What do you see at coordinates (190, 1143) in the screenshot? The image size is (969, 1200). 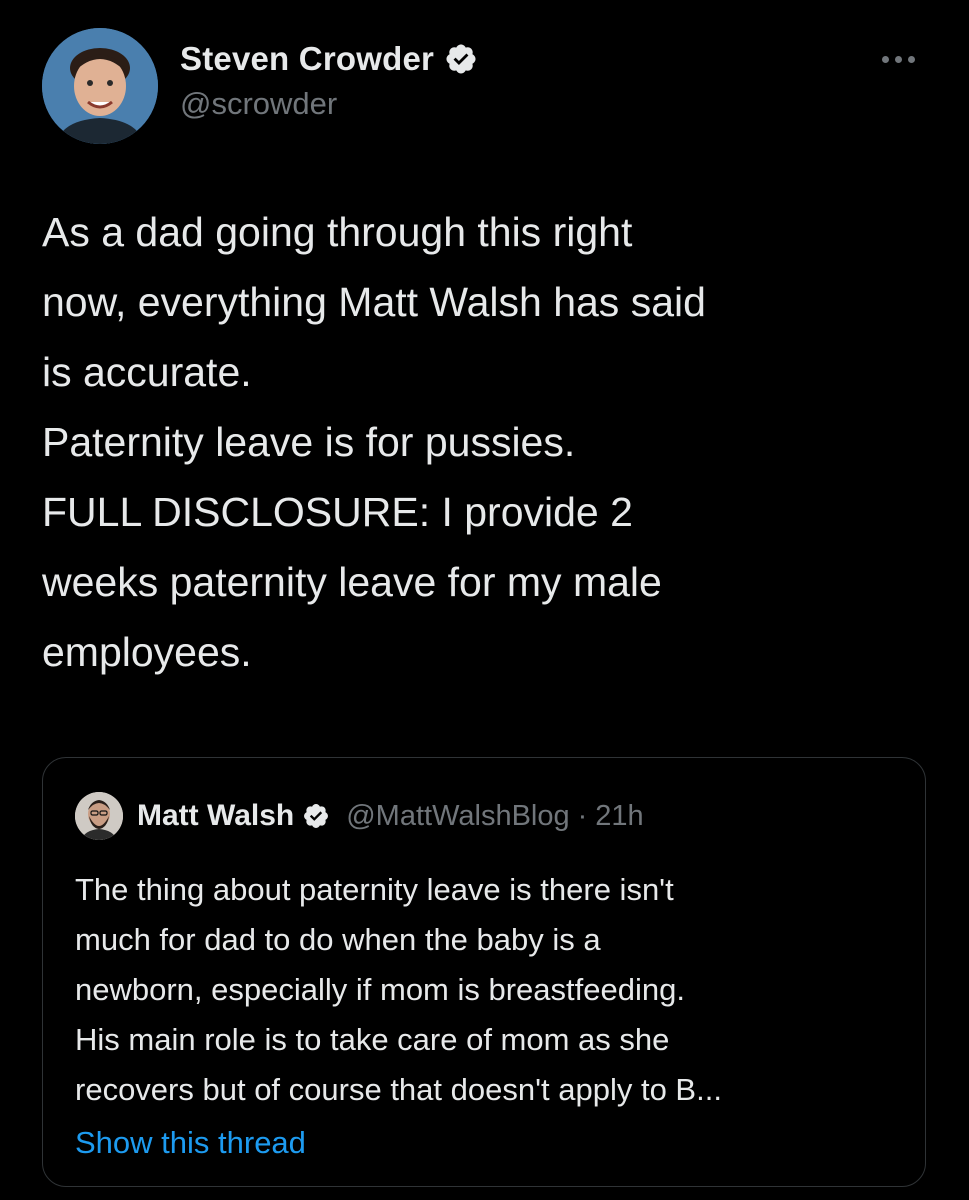 I see `show-thread-link: Show this thread` at bounding box center [190, 1143].